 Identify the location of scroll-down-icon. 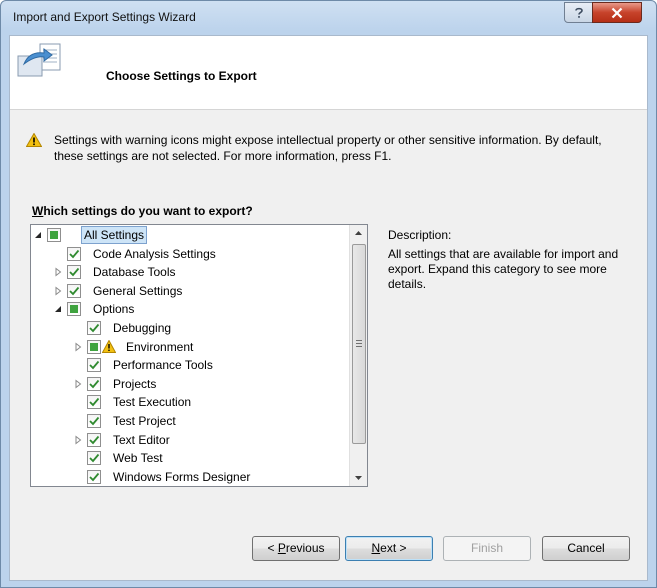
(358, 478).